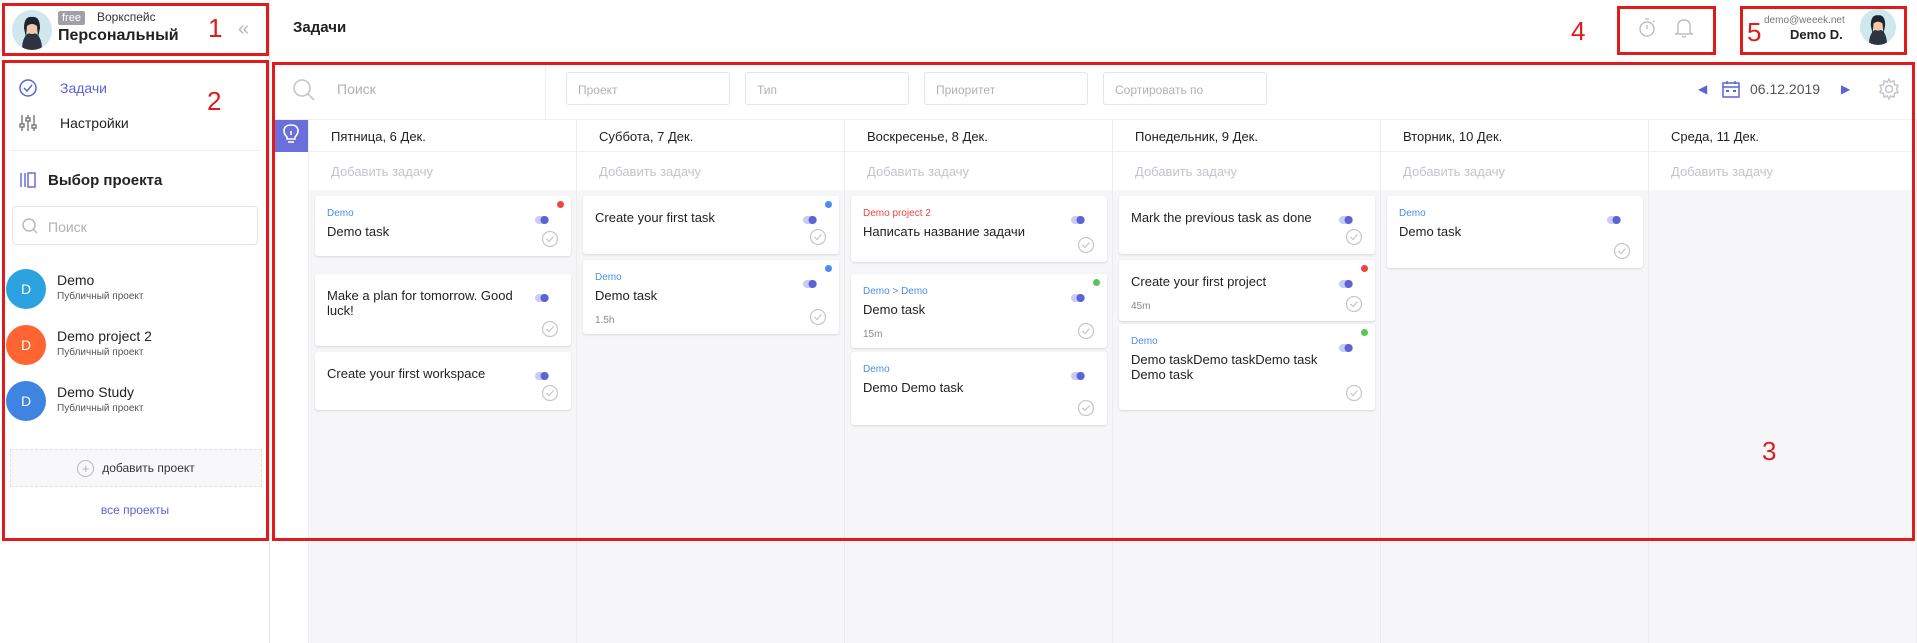 This screenshot has height=643, width=1917. What do you see at coordinates (28, 88) in the screenshot?
I see `check-circle-icon` at bounding box center [28, 88].